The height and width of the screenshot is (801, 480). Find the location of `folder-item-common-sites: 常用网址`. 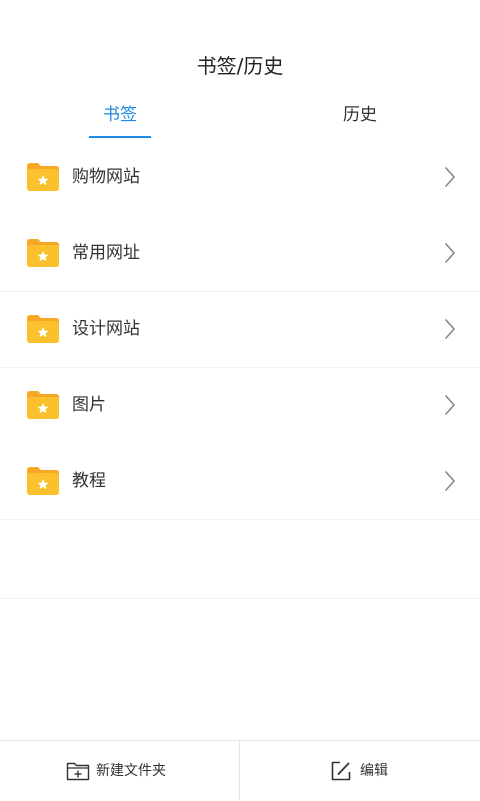

folder-item-common-sites: 常用网址 is located at coordinates (240, 254).